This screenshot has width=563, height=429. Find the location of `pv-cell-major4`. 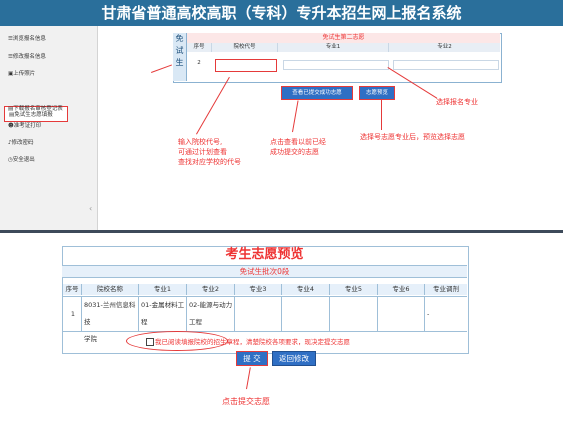

pv-cell-major4 is located at coordinates (306, 314).